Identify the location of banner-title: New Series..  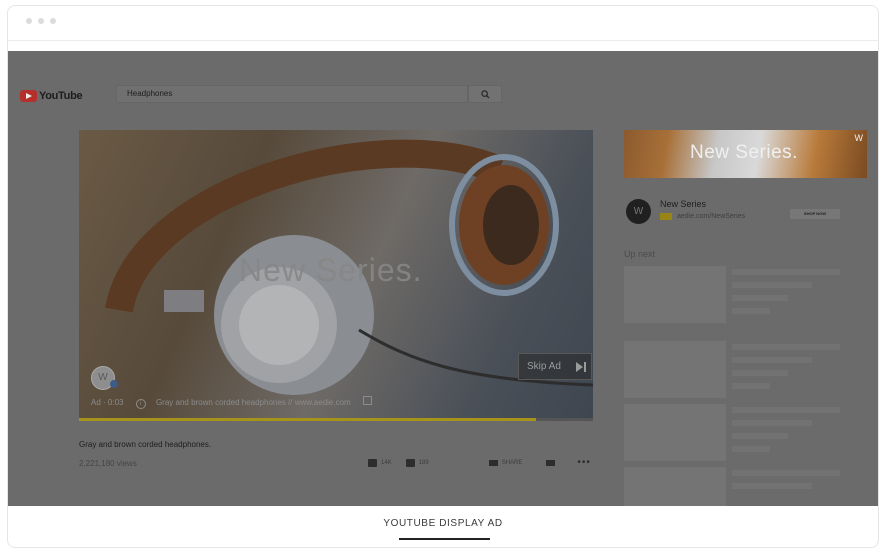
(744, 152).